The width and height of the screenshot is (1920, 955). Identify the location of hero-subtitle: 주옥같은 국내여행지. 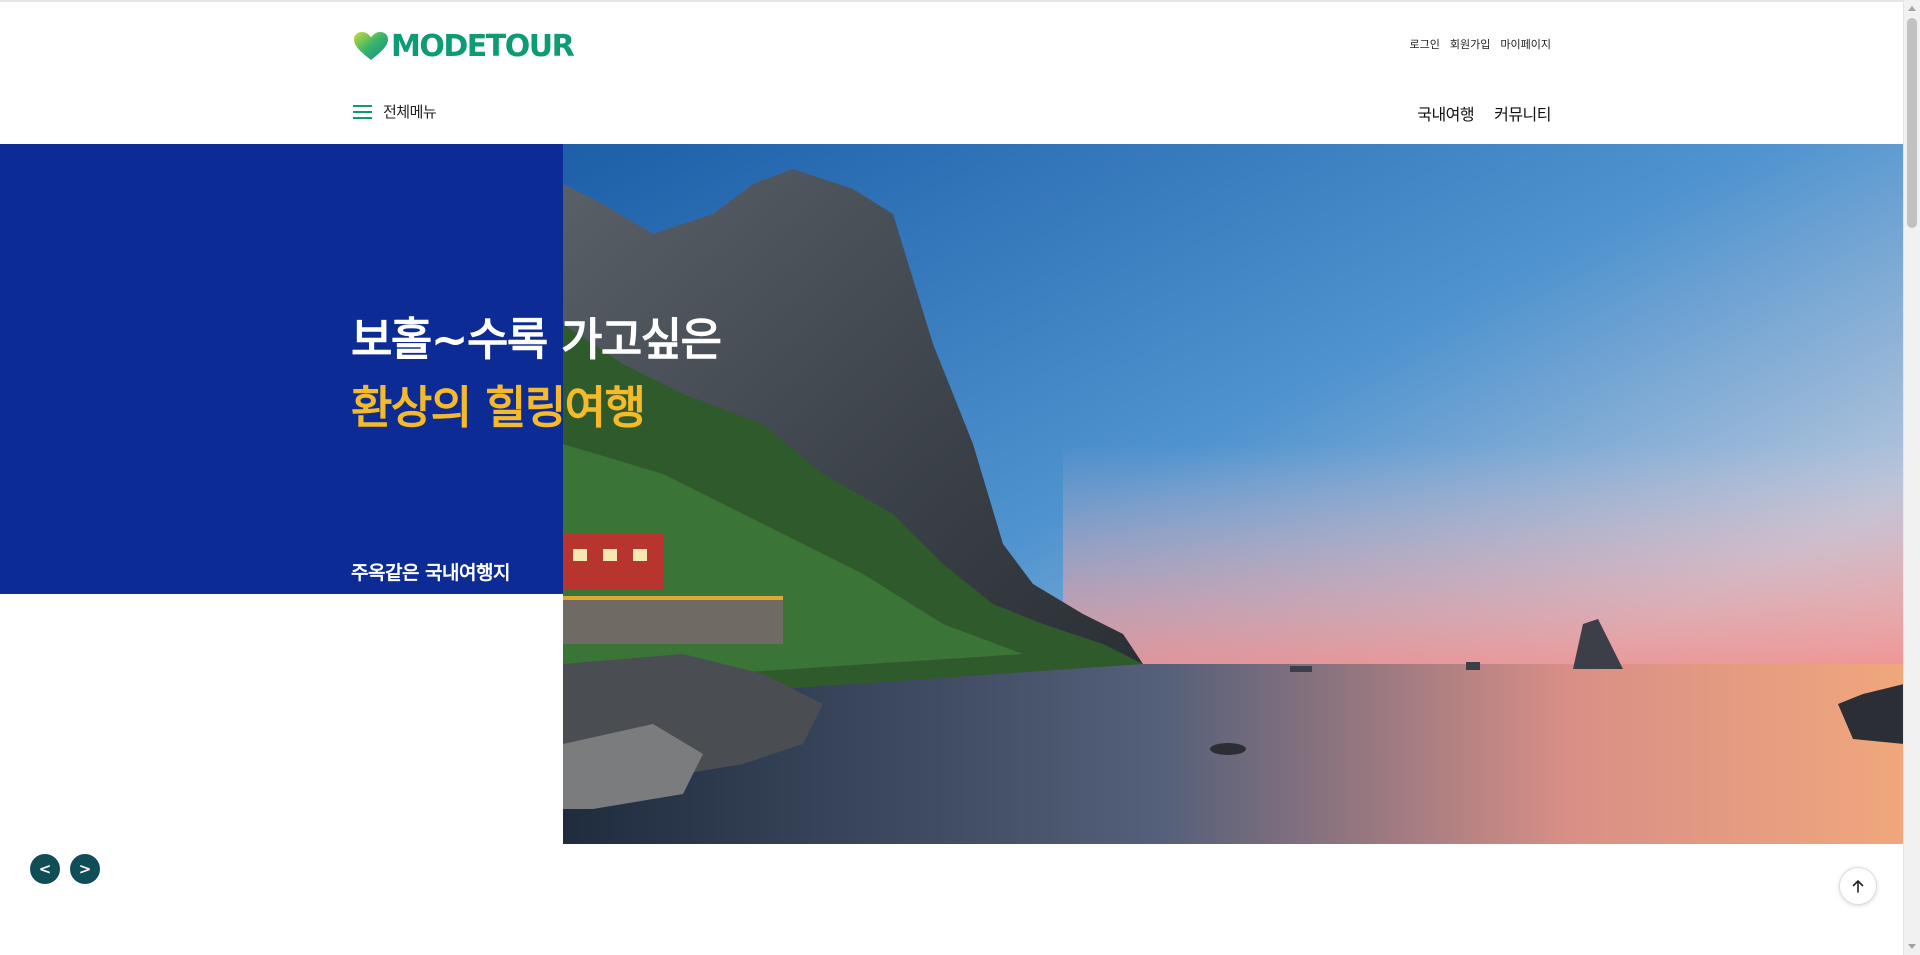
(430, 573).